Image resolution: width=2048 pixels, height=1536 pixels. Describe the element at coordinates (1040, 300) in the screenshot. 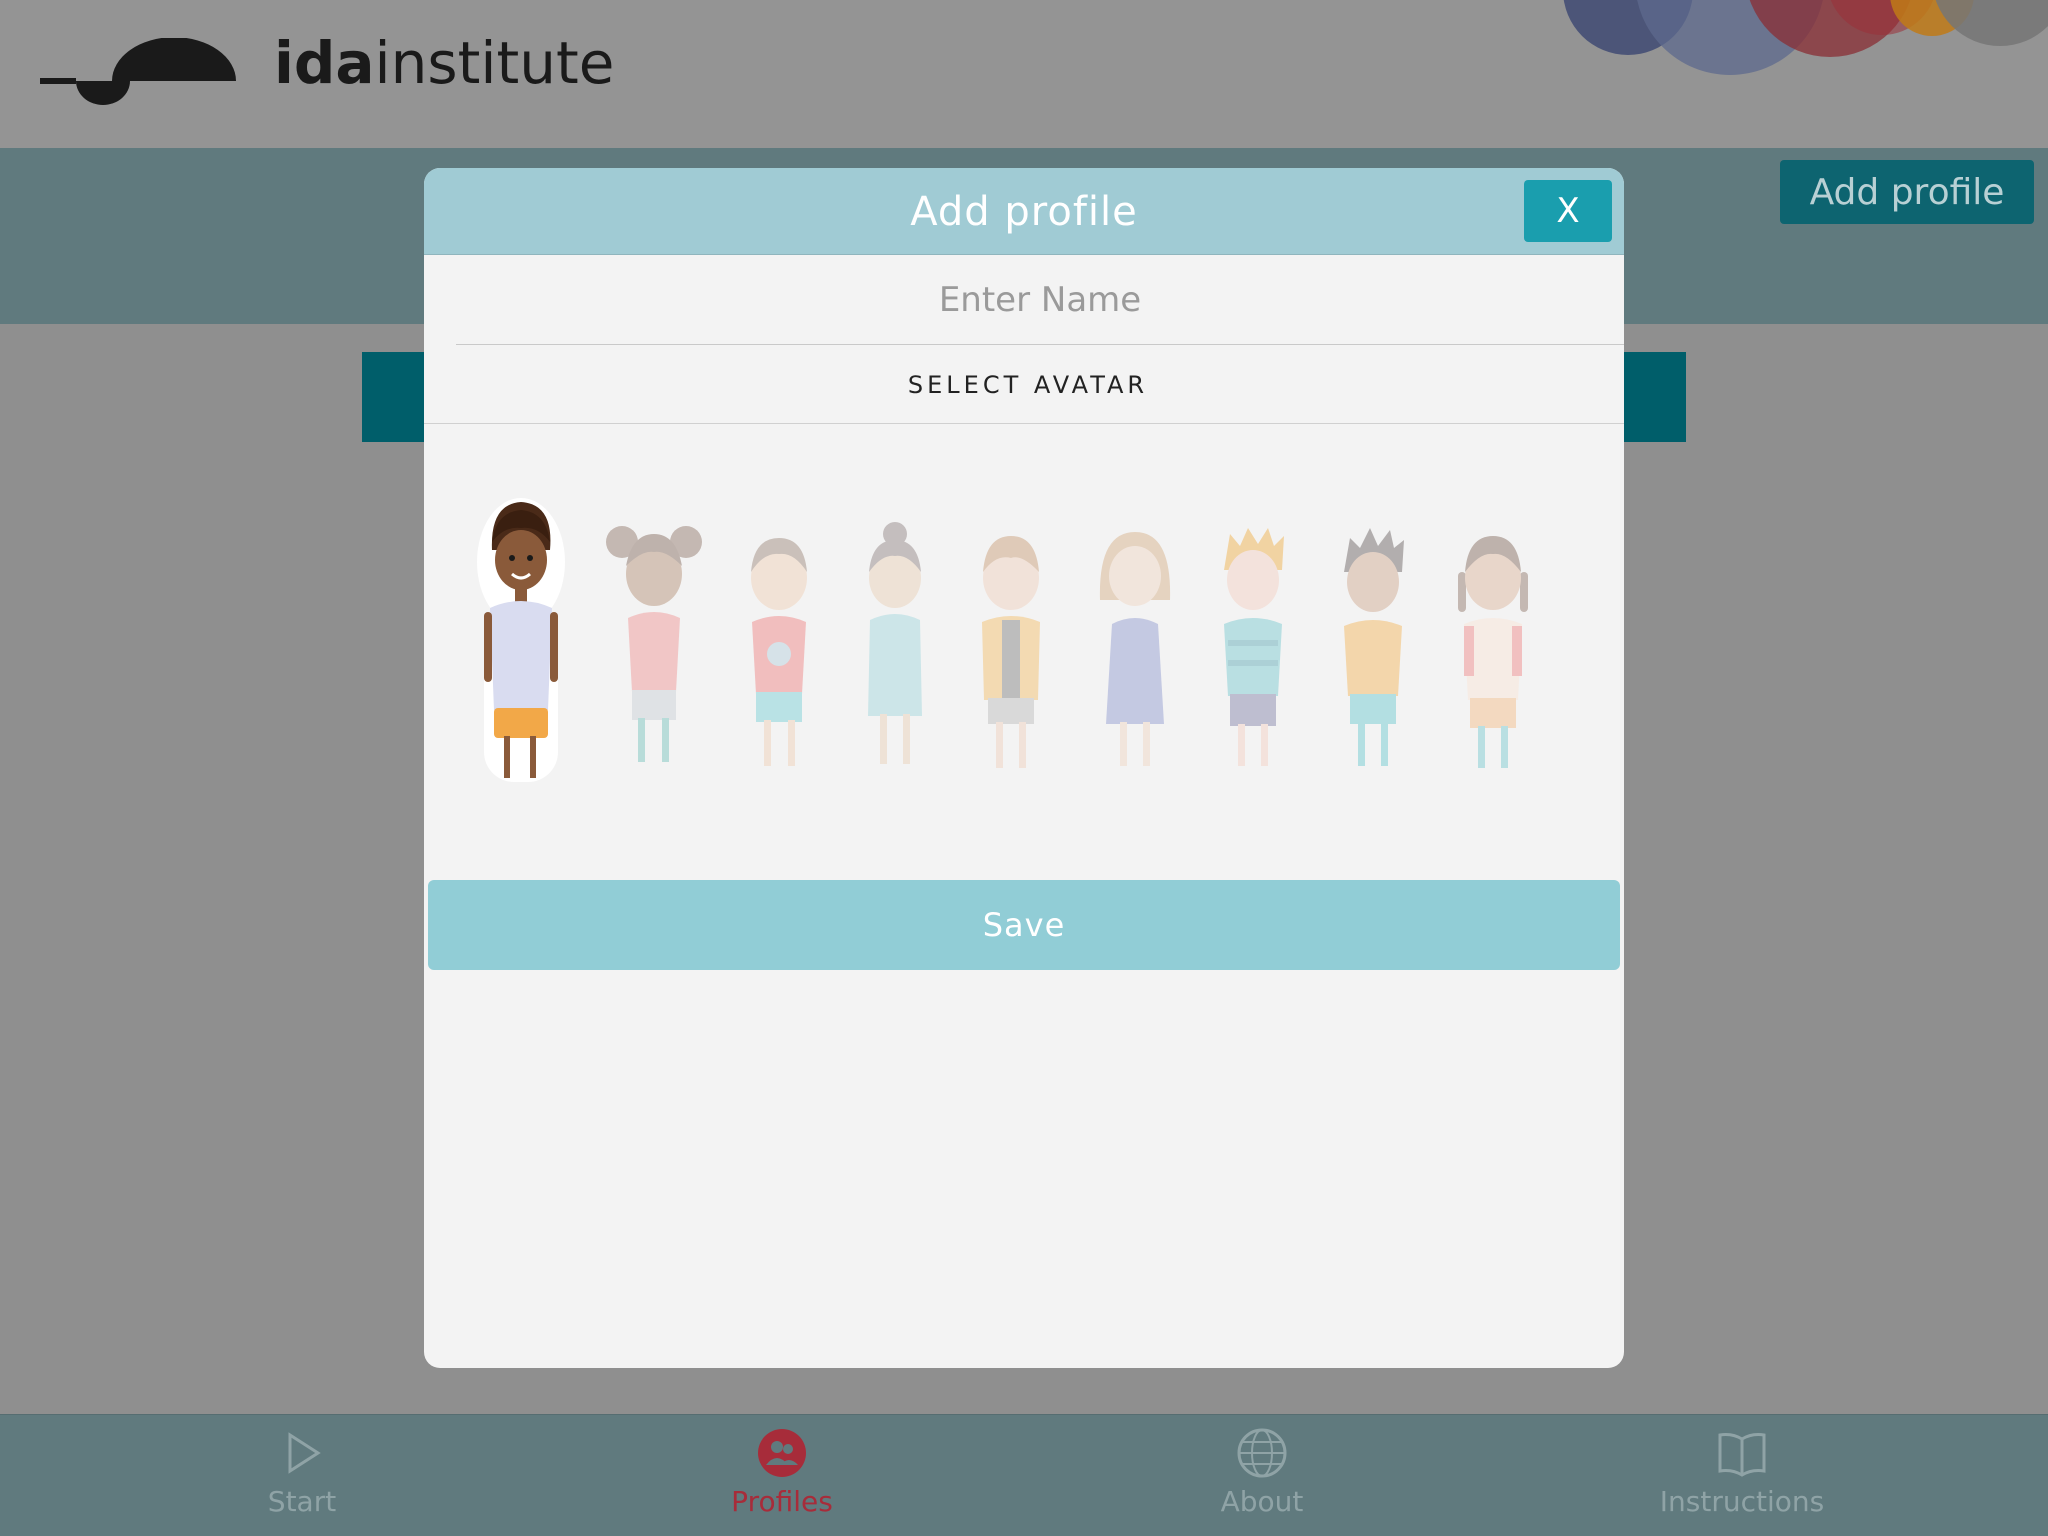

I see `name-input` at that location.